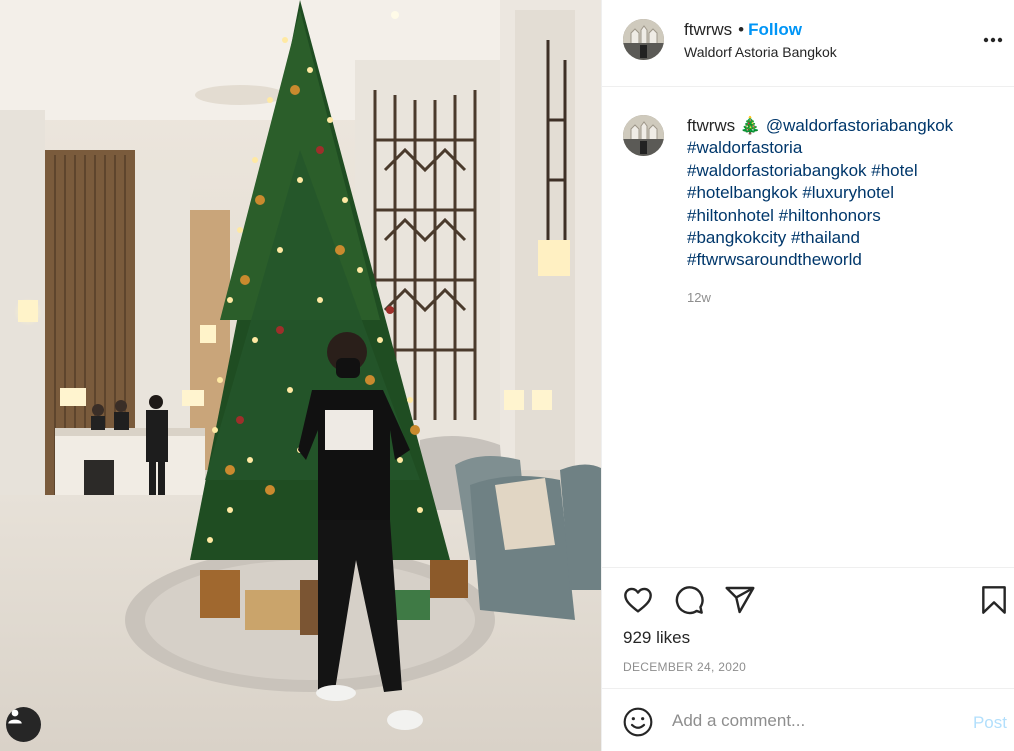 This screenshot has height=751, width=1014. I want to click on emoji-button, so click(638, 722).